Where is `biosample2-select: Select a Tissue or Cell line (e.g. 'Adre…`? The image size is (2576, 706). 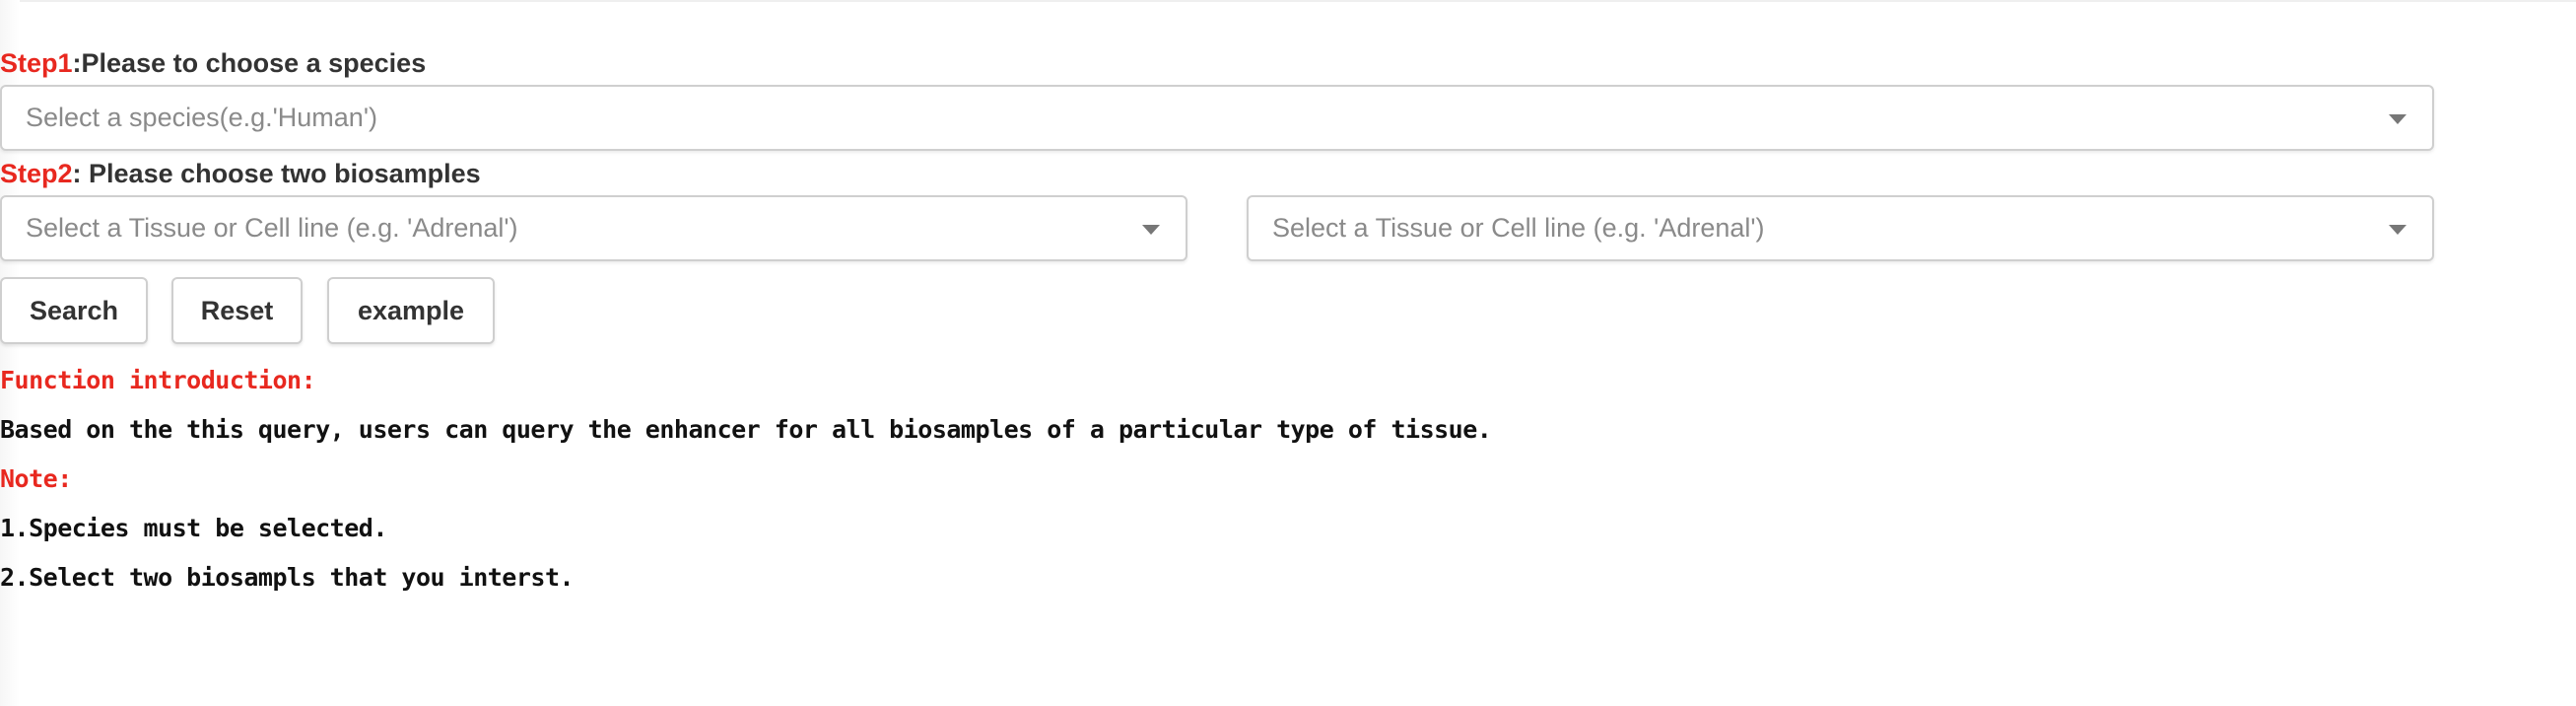 biosample2-select: Select a Tissue or Cell line (e.g. 'Adre… is located at coordinates (1840, 228).